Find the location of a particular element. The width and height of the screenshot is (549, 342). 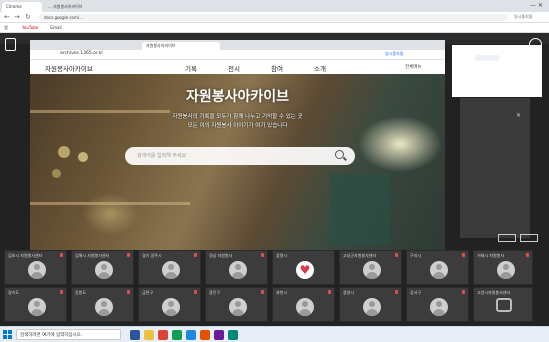

participant-tile: 강서구 is located at coordinates (437, 304).